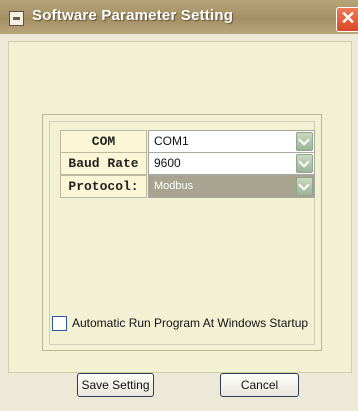  Describe the element at coordinates (115, 385) in the screenshot. I see `save-button: Save Setting` at that location.